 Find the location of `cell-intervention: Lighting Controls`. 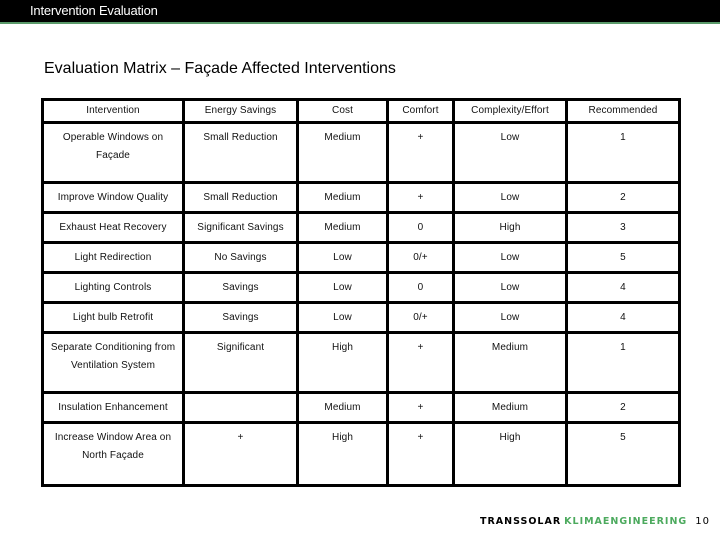

cell-intervention: Lighting Controls is located at coordinates (113, 287).